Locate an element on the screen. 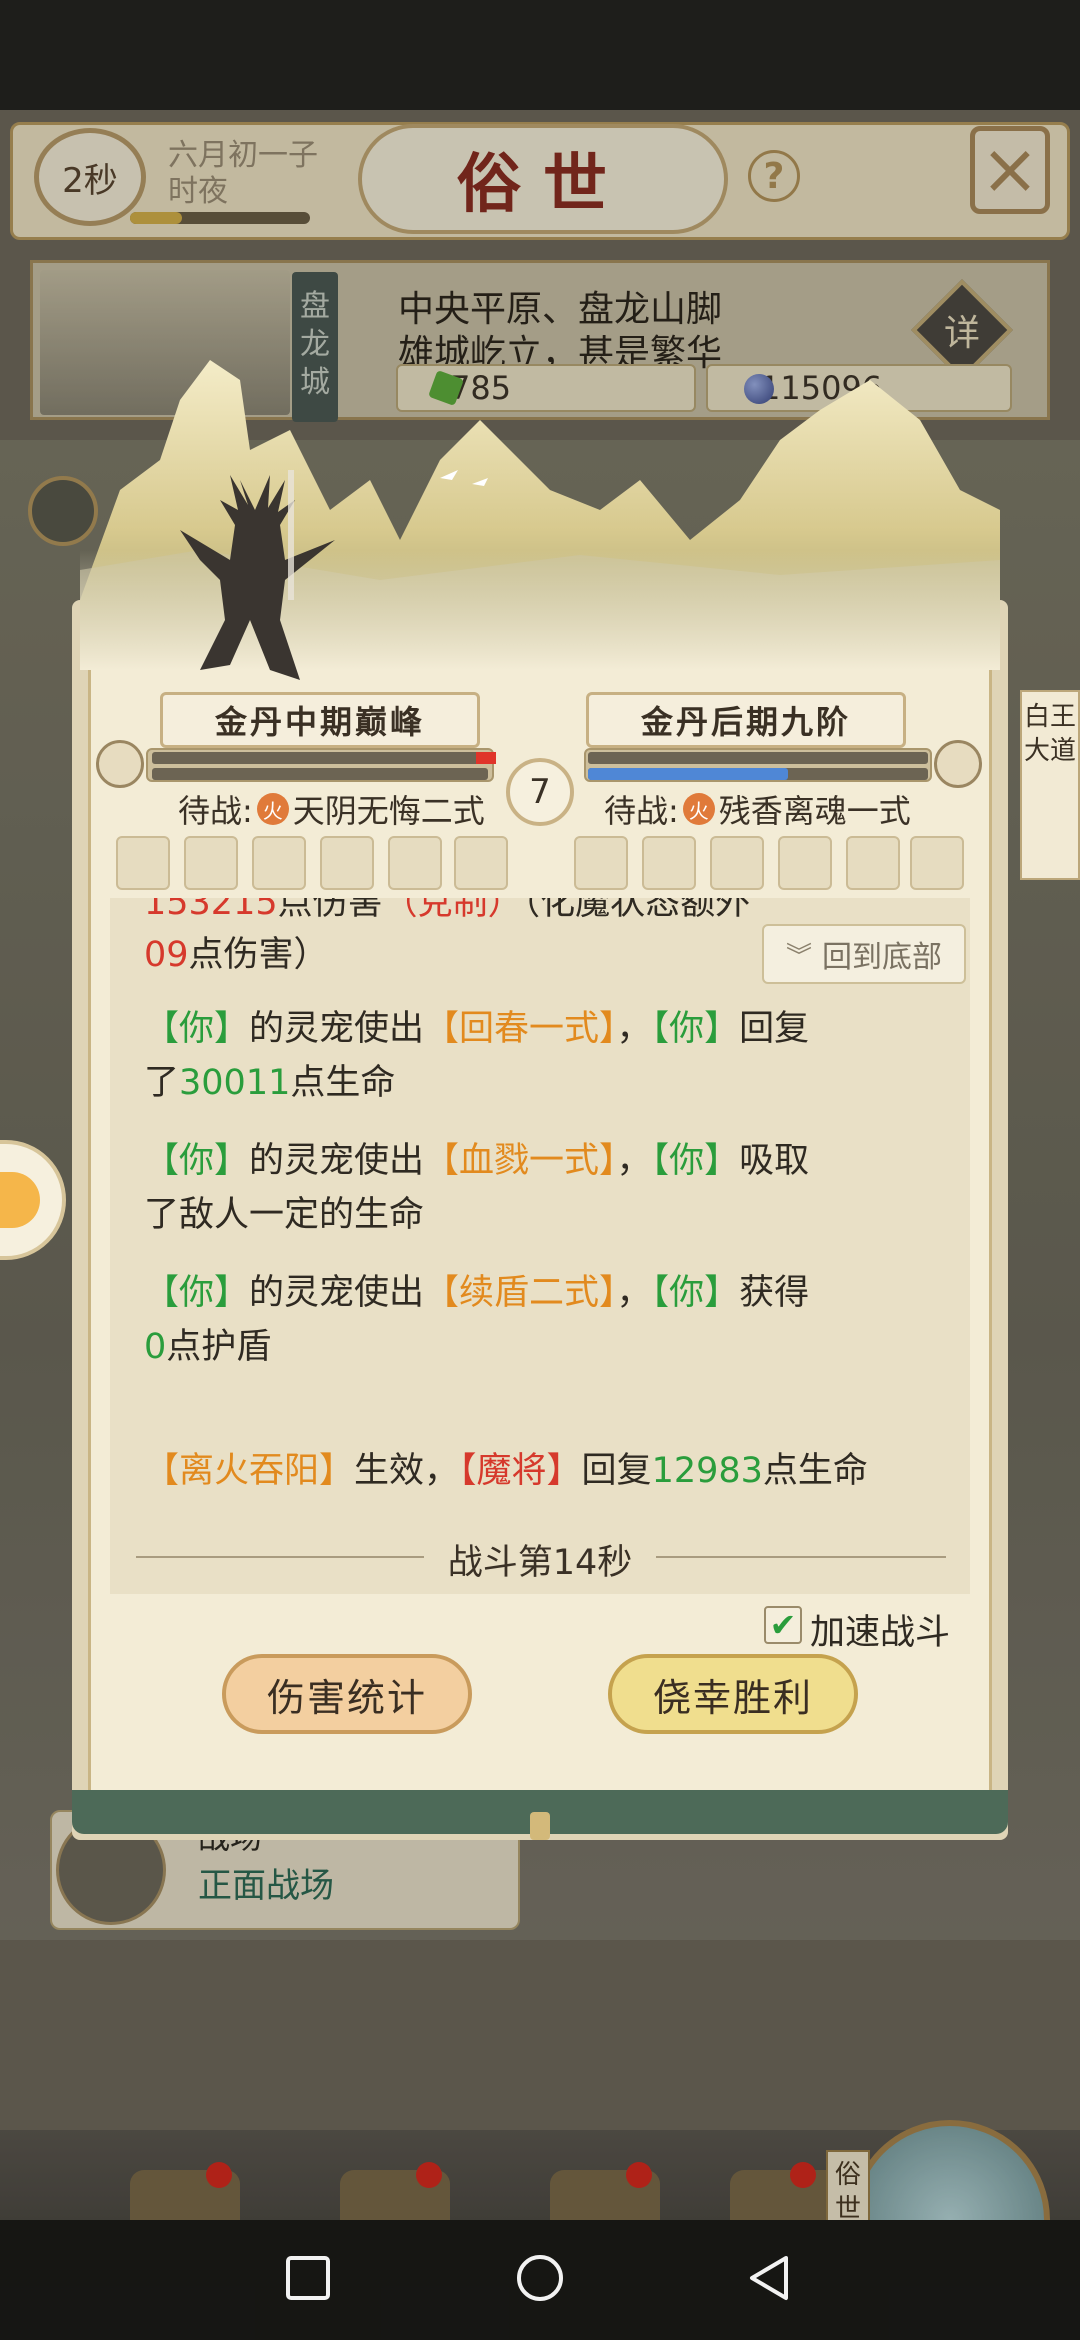  log-line: 【你】的灵宠使出【回春一式】，【你】回复 is located at coordinates (476, 1029).